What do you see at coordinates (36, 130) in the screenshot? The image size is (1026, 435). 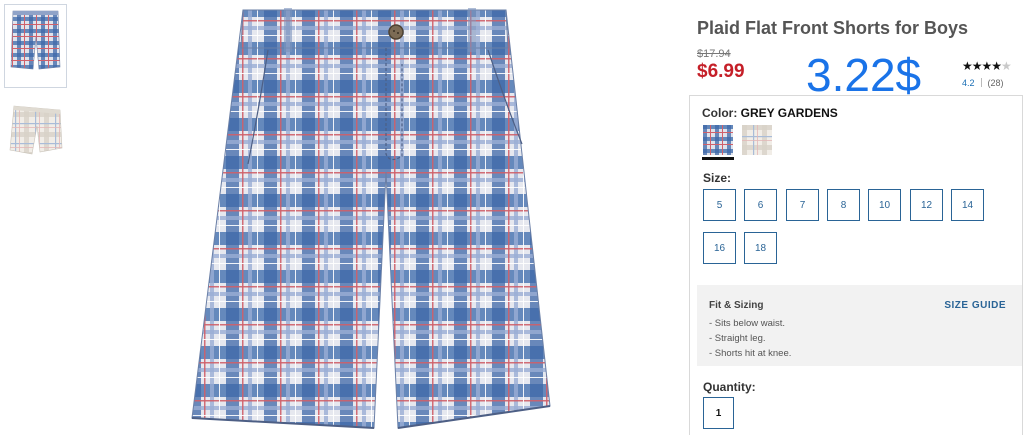 I see `thumbnail-grey-plaid-image` at bounding box center [36, 130].